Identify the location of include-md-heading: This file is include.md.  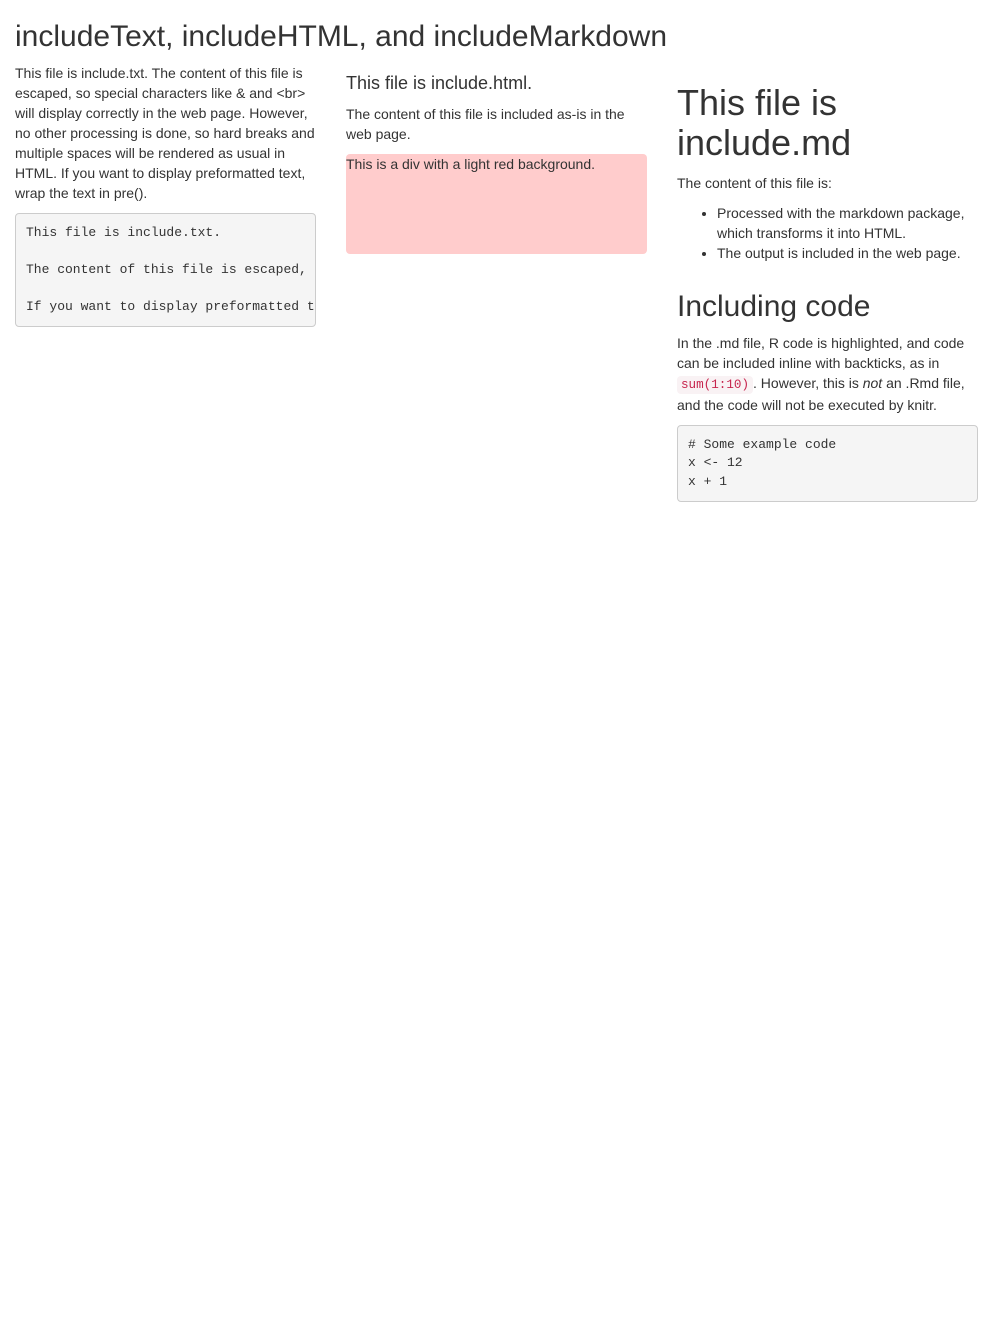
(764, 122).